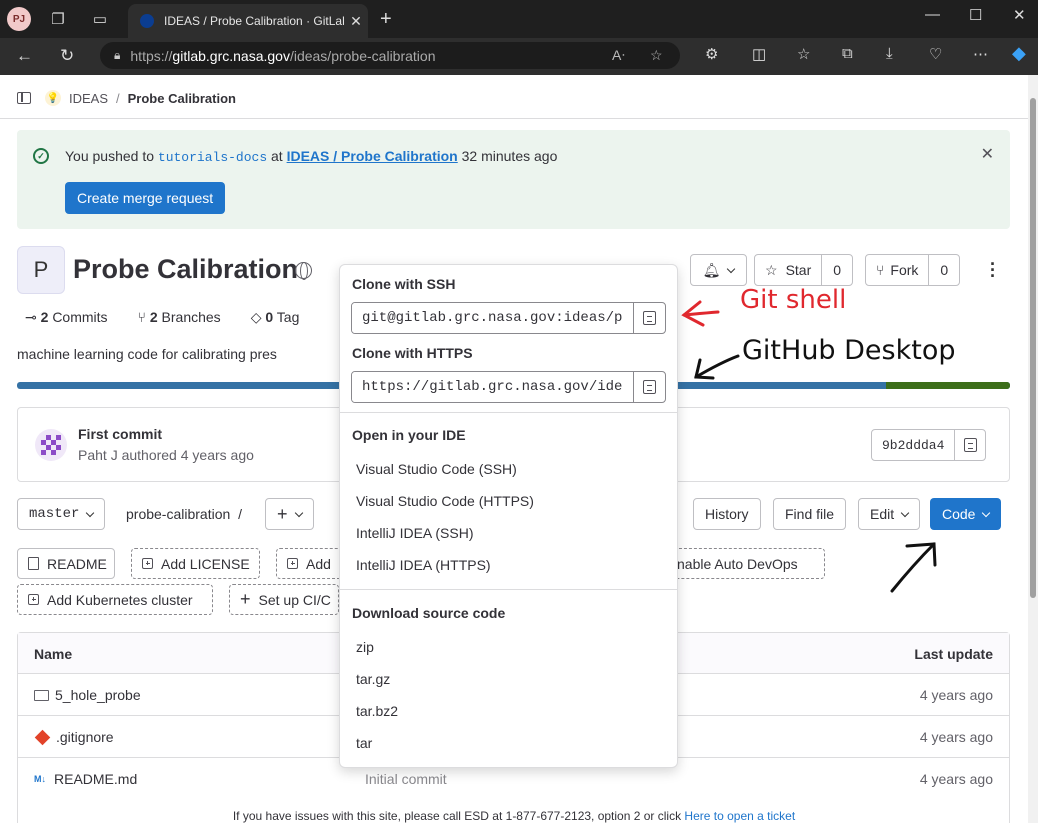 The width and height of the screenshot is (1038, 823). Describe the element at coordinates (970, 445) in the screenshot. I see `copy-sha-button` at that location.